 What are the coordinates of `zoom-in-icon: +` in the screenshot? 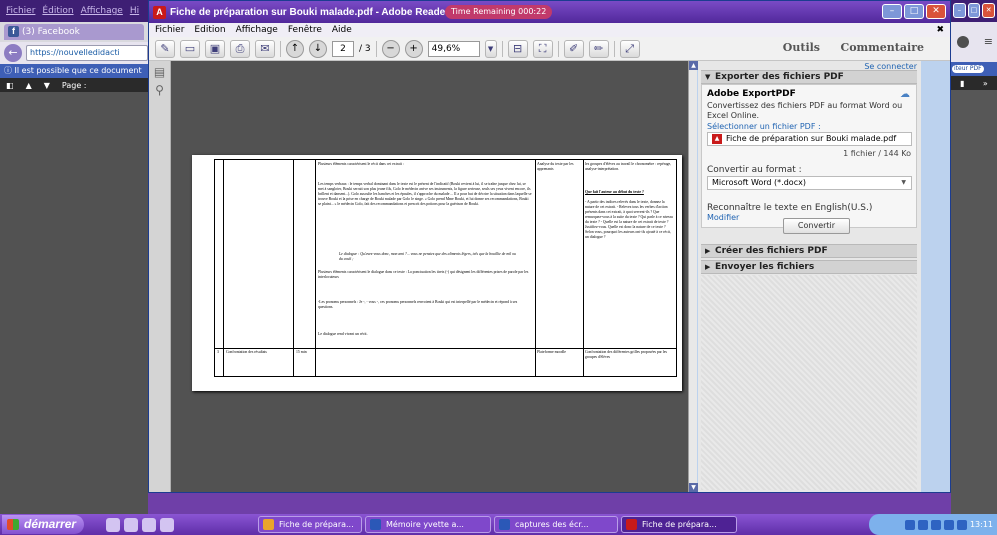 It's located at (413, 48).